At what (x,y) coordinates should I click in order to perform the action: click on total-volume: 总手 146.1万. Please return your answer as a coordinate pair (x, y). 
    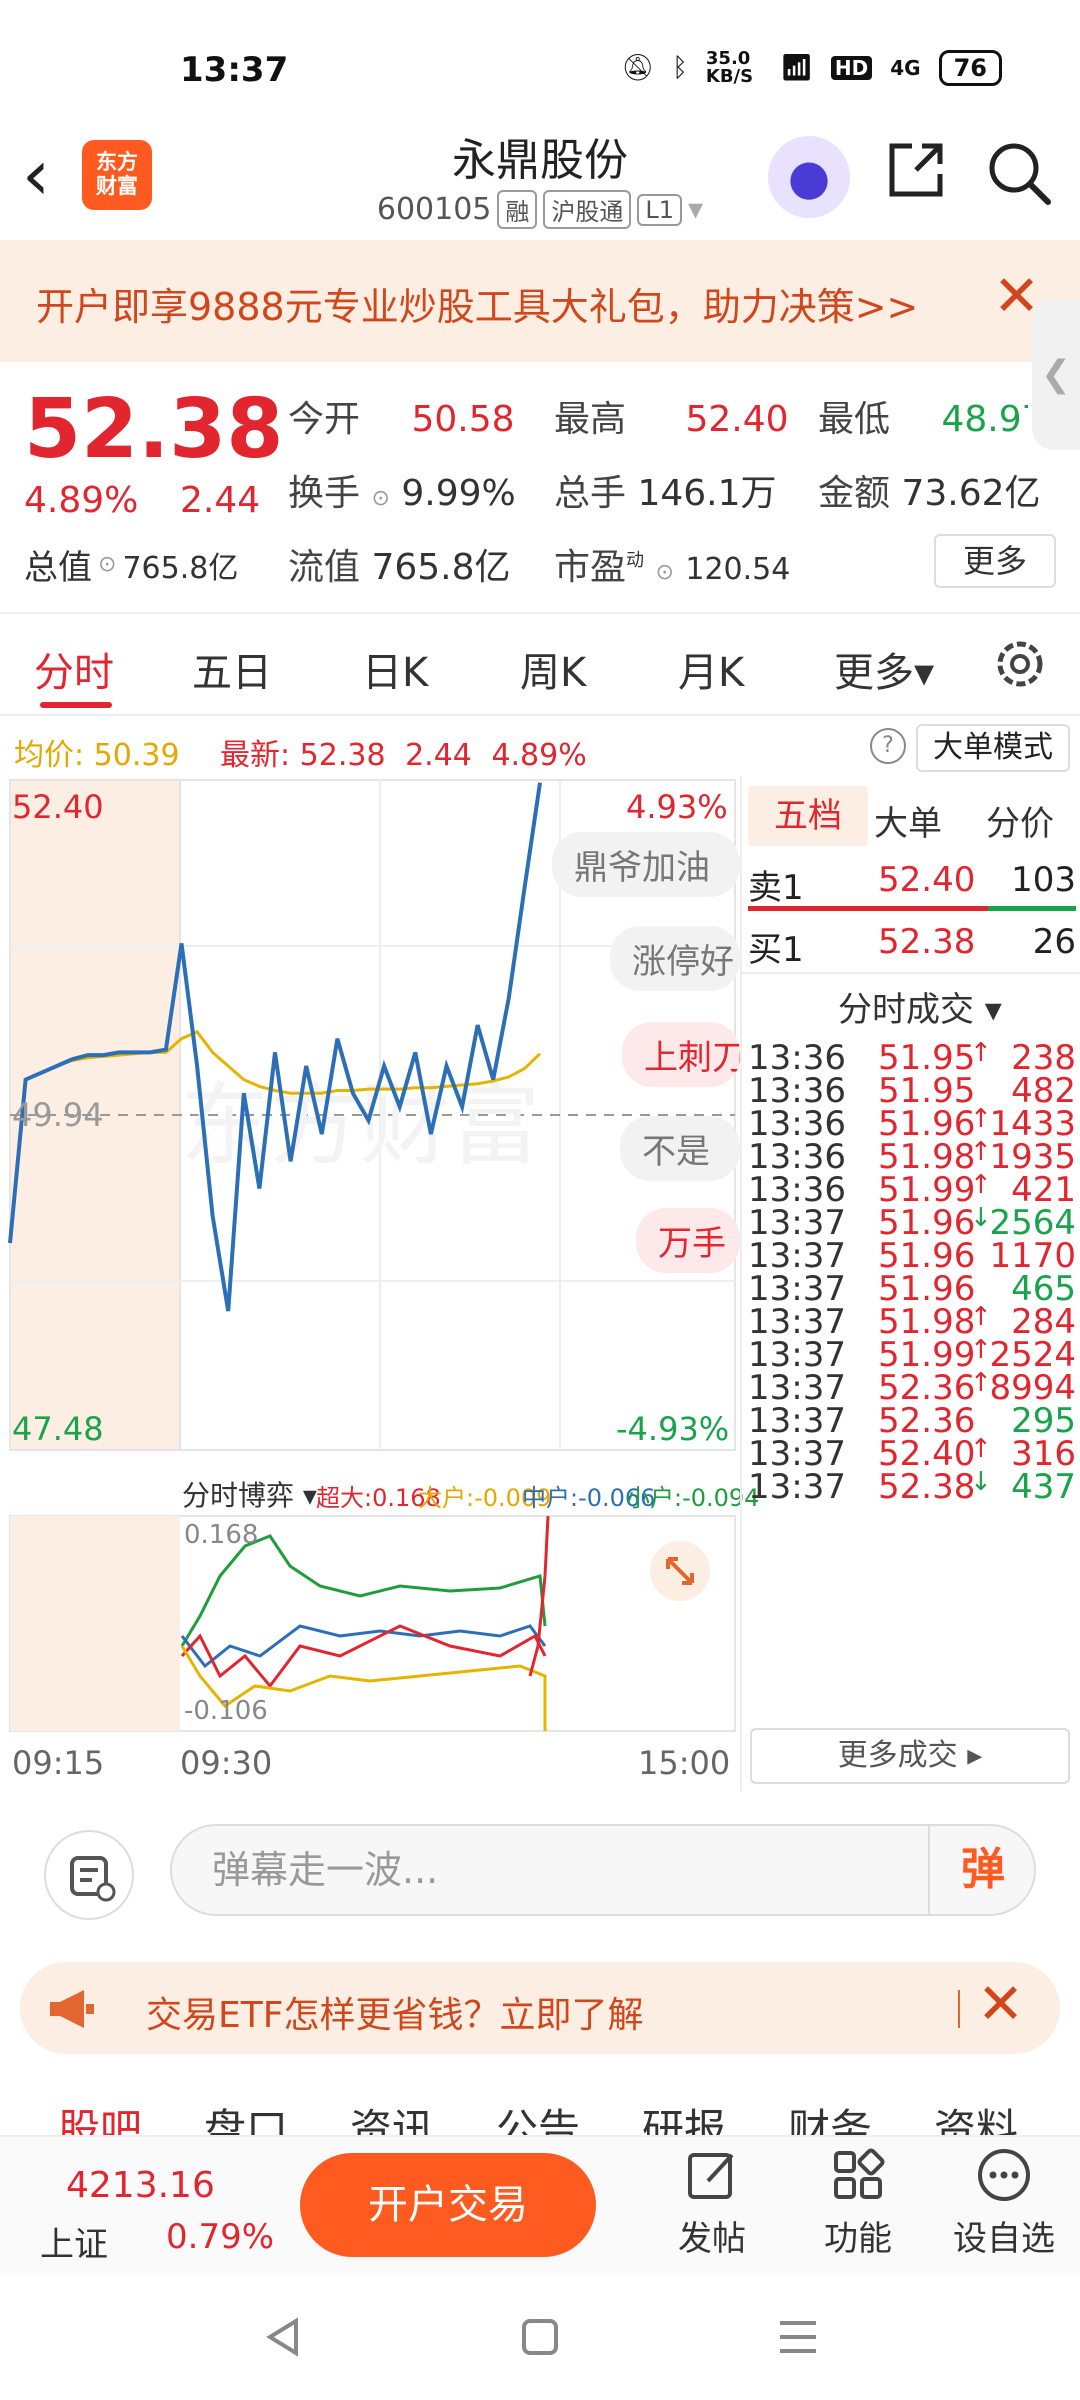
    Looking at the image, I should click on (665, 493).